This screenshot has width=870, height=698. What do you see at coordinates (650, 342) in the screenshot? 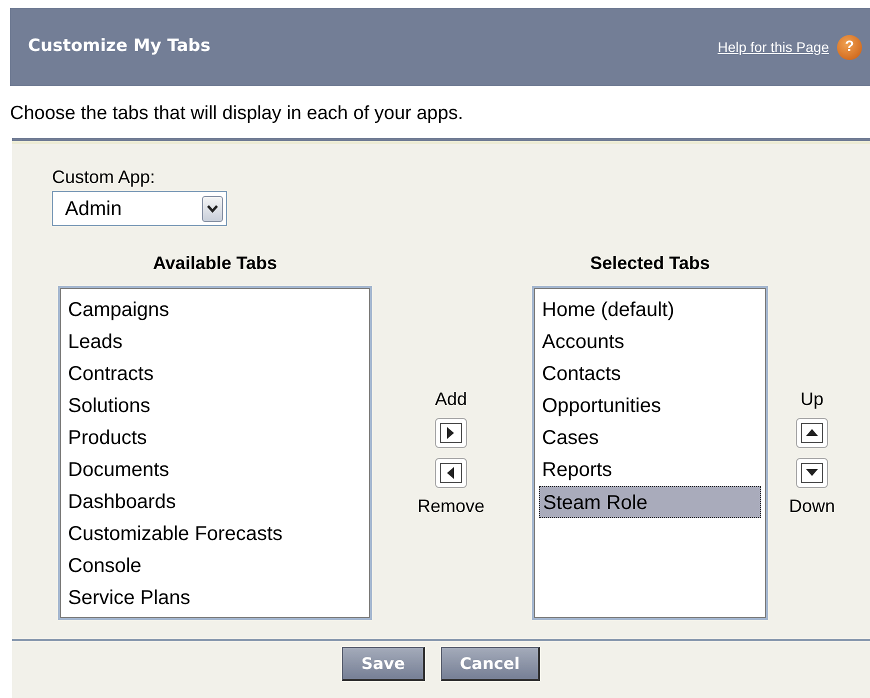
I see `list-option: Accounts` at bounding box center [650, 342].